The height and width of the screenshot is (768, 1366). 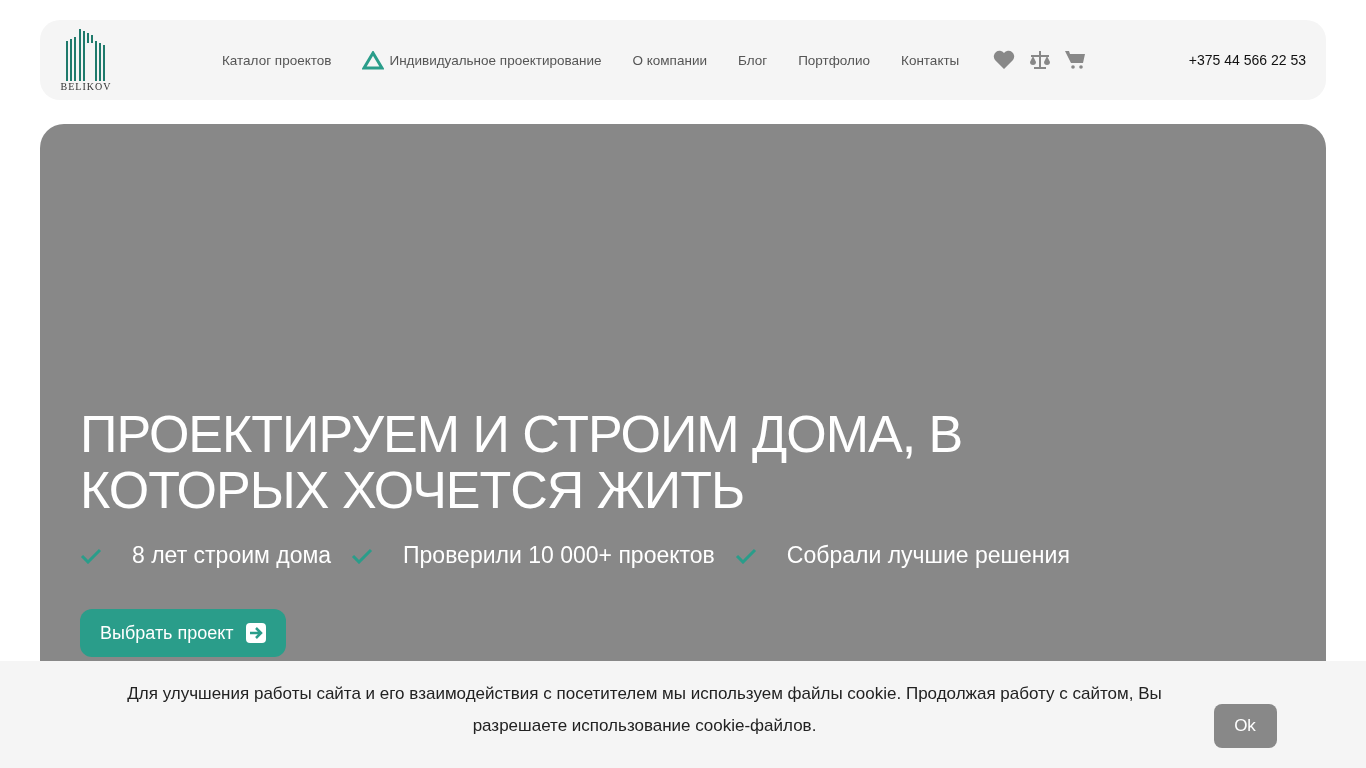 What do you see at coordinates (930, 60) in the screenshot?
I see `nav-link: Контакты` at bounding box center [930, 60].